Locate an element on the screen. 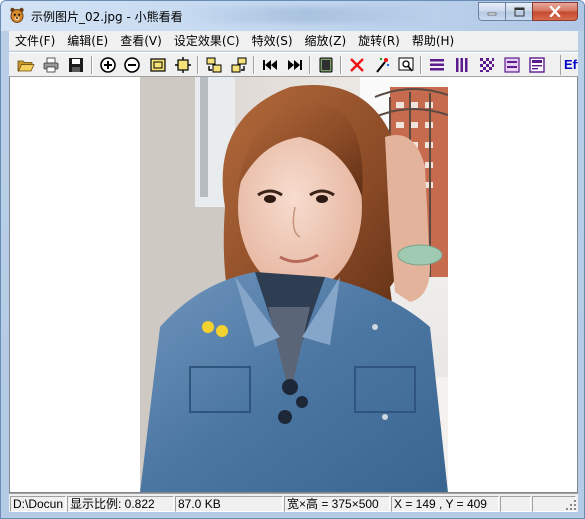 The image size is (585, 519). menu-special-effects: 特效(S) is located at coordinates (272, 41).